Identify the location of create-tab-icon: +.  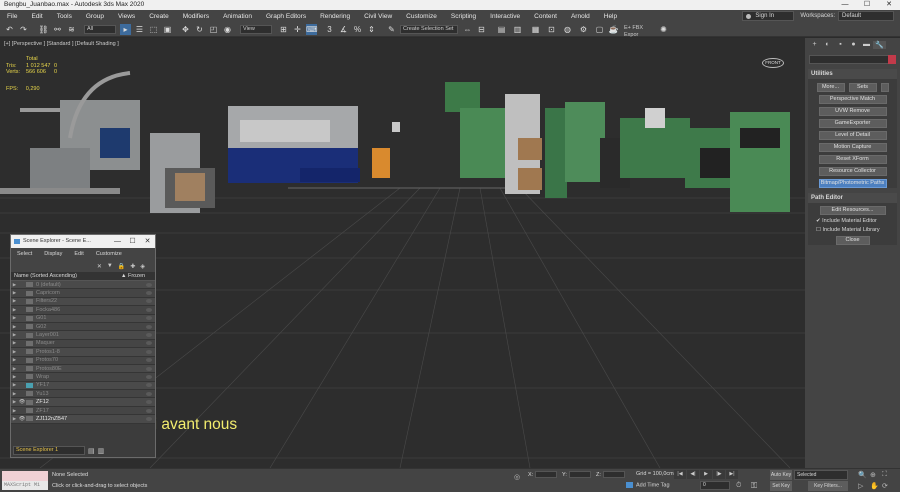
(814, 44).